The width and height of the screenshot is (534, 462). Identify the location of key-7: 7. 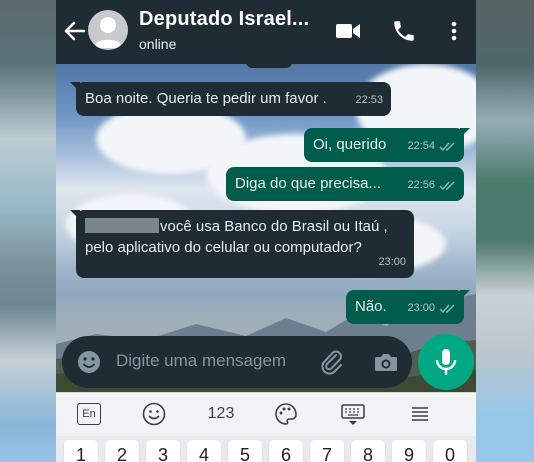
(327, 451).